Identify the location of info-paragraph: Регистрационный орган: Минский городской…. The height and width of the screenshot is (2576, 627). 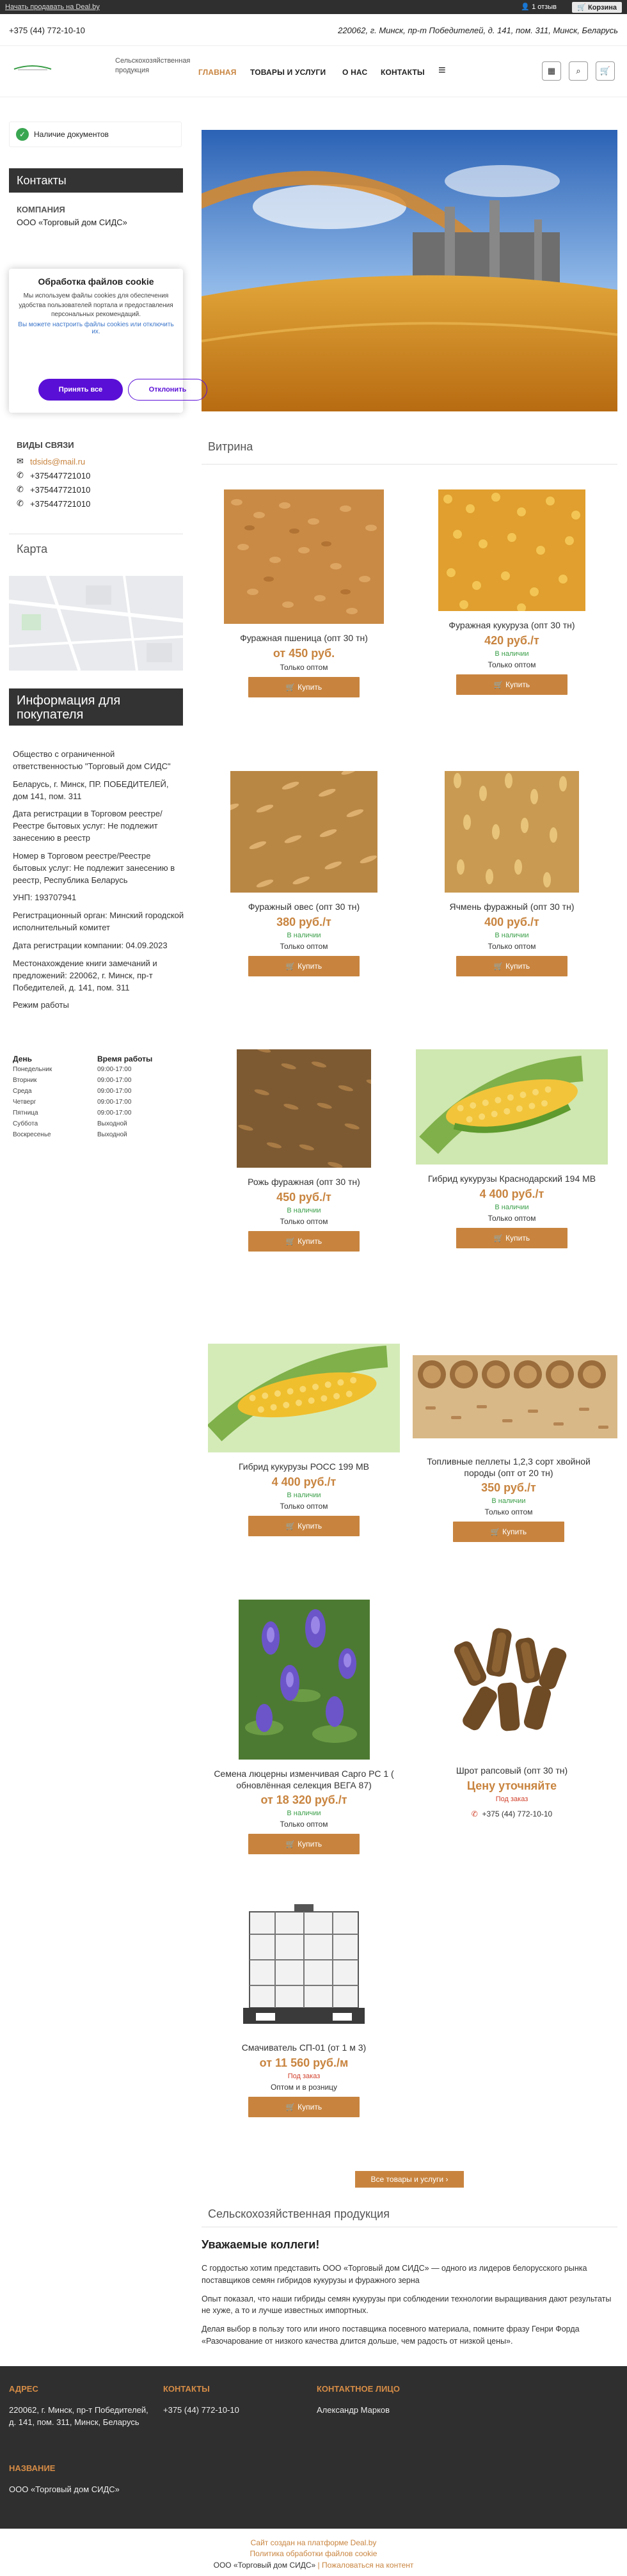
(98, 922).